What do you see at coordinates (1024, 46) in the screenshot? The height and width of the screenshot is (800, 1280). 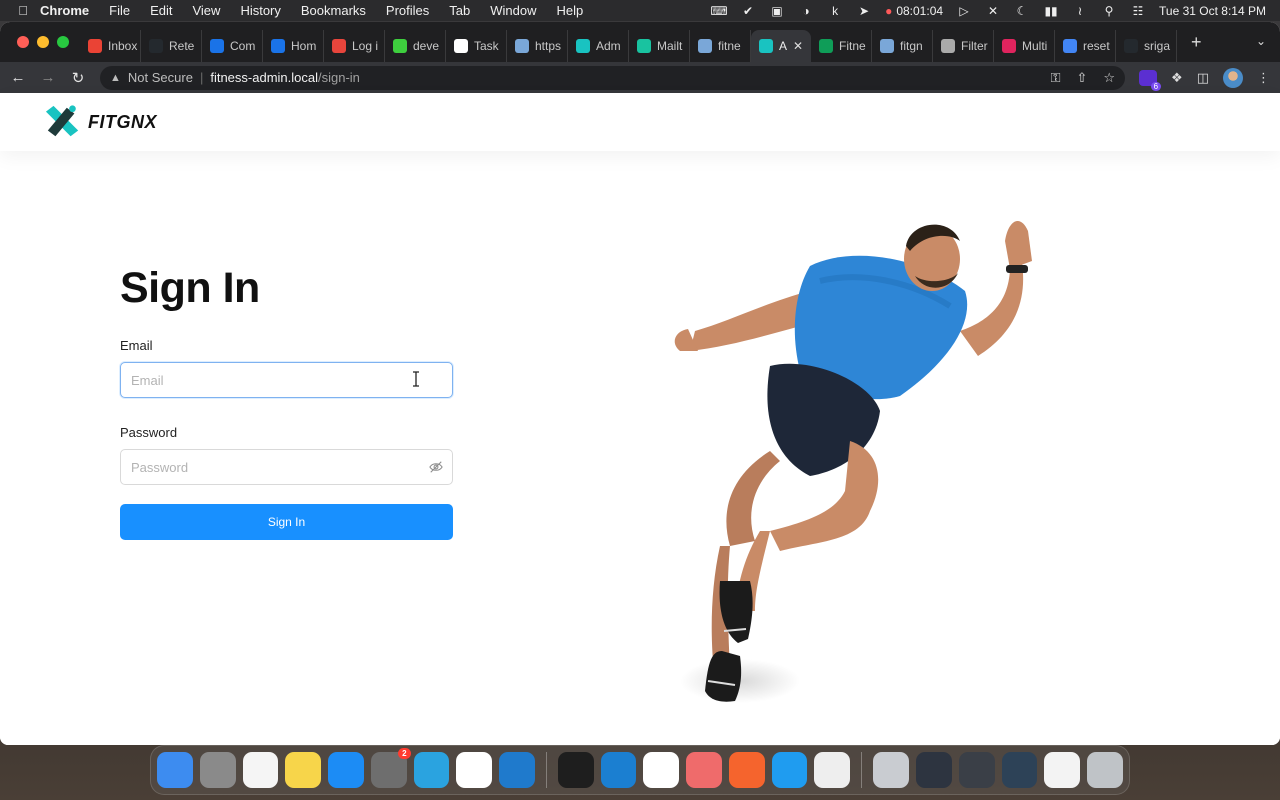 I see `tab: Multi` at bounding box center [1024, 46].